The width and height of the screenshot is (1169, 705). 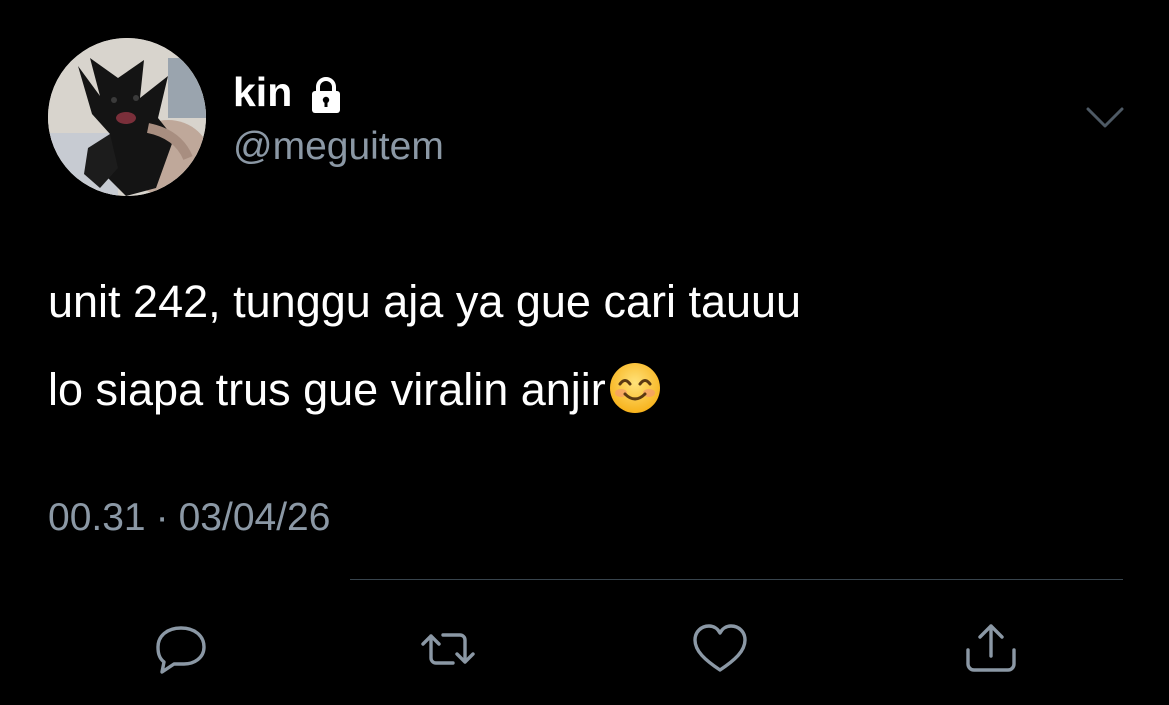 What do you see at coordinates (327, 389) in the screenshot?
I see `tweet-text-line-content: lo siapa trus gue viralin anjir` at bounding box center [327, 389].